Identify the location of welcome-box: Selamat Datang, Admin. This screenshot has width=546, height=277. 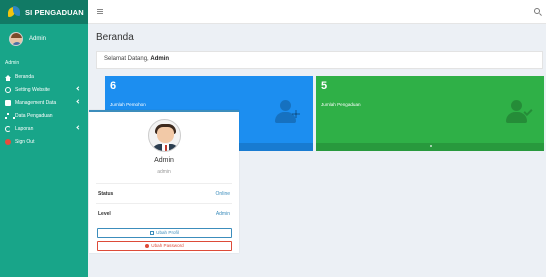
(319, 60).